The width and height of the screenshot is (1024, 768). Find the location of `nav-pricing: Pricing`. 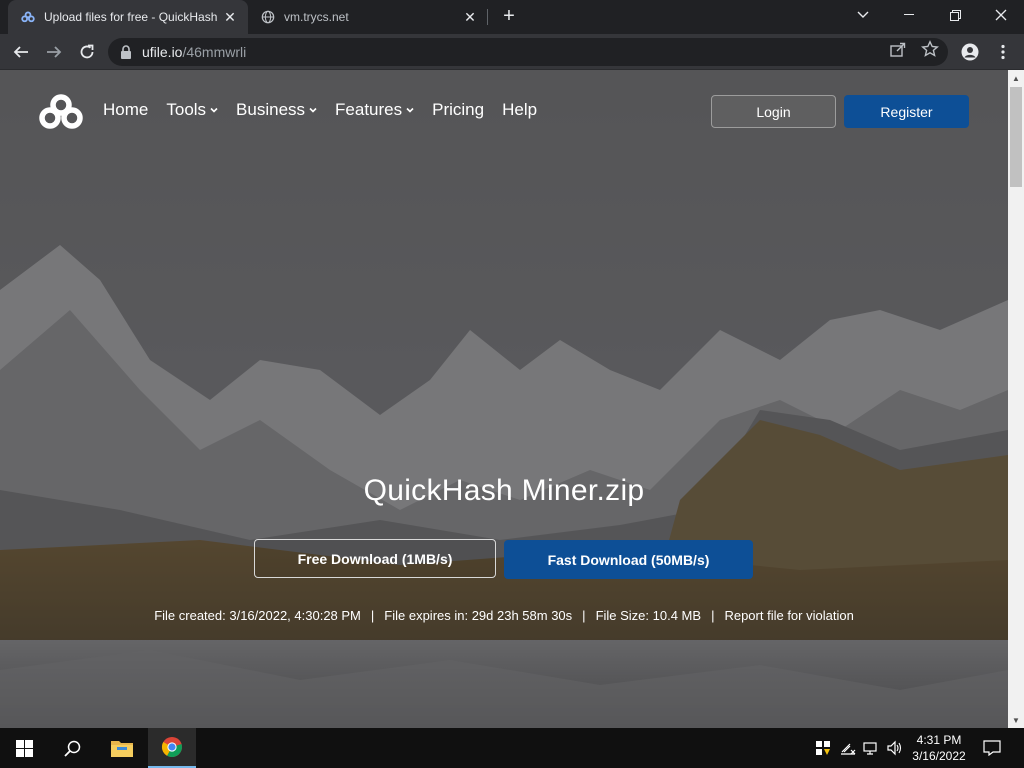

nav-pricing: Pricing is located at coordinates (458, 110).